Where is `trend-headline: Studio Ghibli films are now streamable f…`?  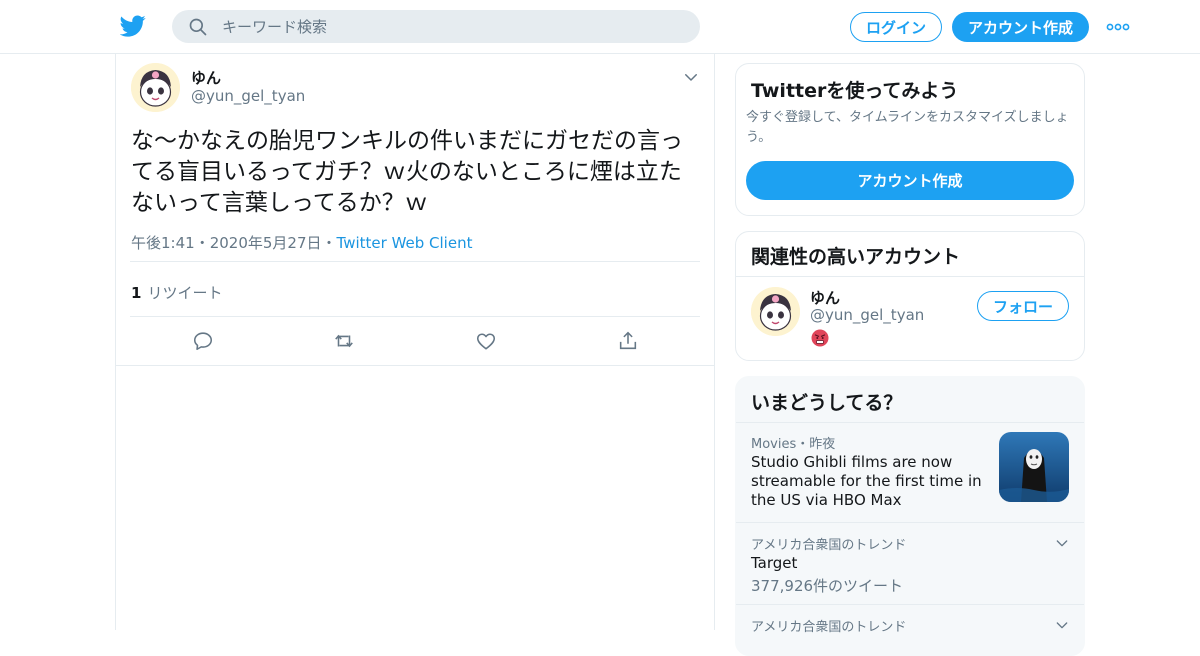
trend-headline: Studio Ghibli films are now streamable f… is located at coordinates (868, 481).